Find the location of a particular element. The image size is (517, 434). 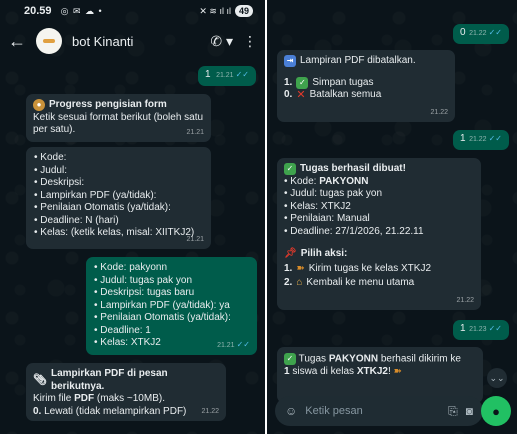

avatar is located at coordinates (49, 41).